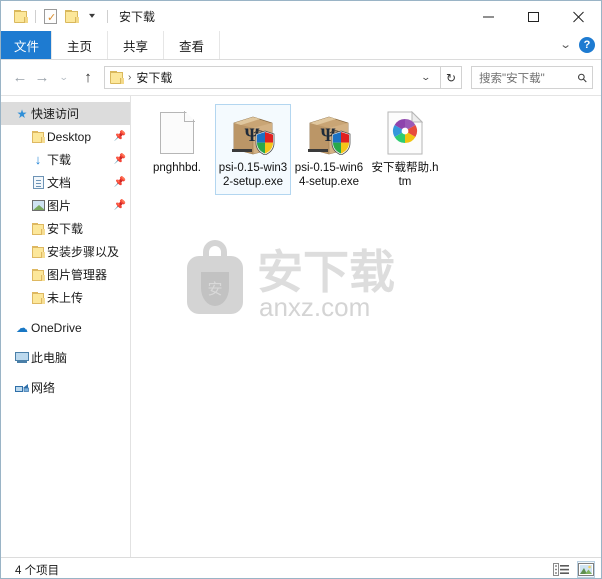 This screenshot has height=579, width=602. Describe the element at coordinates (272, 77) in the screenshot. I see `breadcrumb: › 安下载 ⌄` at that location.